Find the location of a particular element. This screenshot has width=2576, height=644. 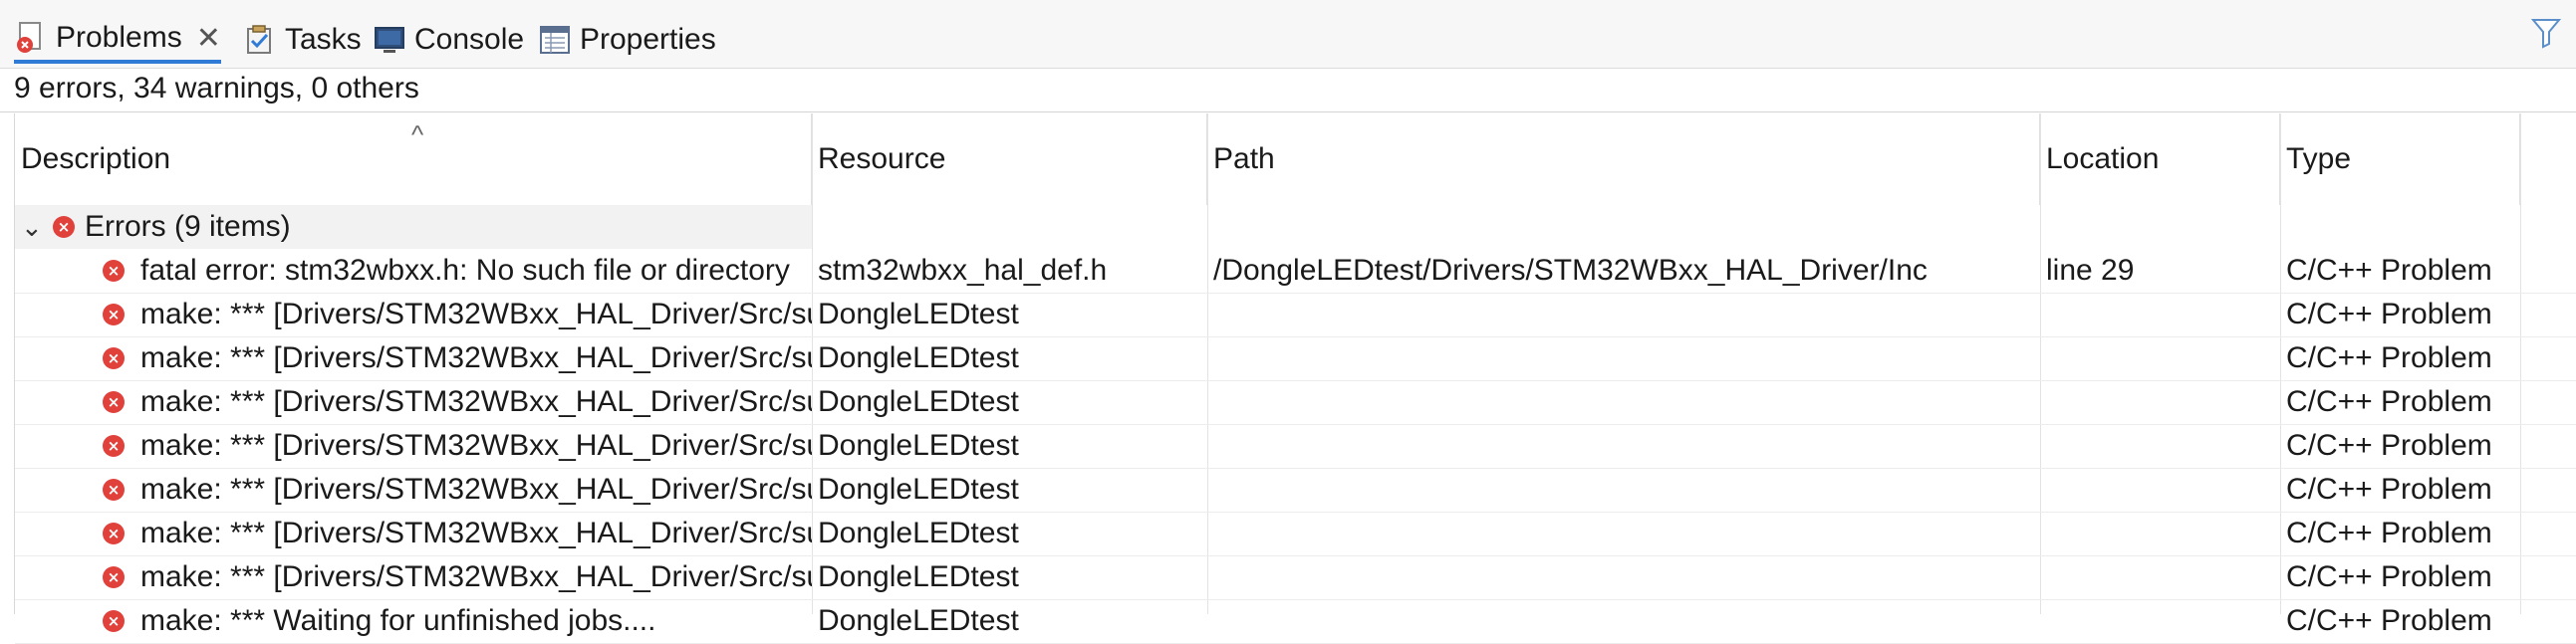

column-header-resource: Resource is located at coordinates (1009, 159).